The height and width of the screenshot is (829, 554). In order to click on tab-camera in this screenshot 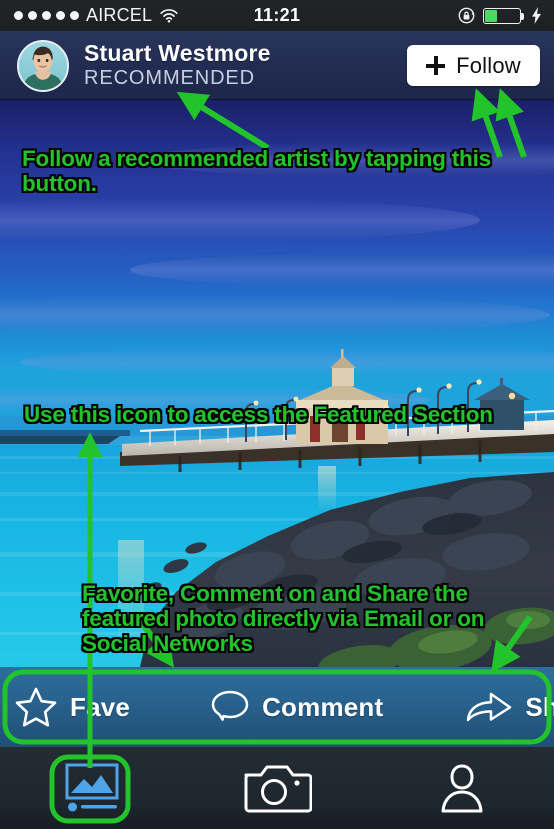, I will do `click(277, 788)`.